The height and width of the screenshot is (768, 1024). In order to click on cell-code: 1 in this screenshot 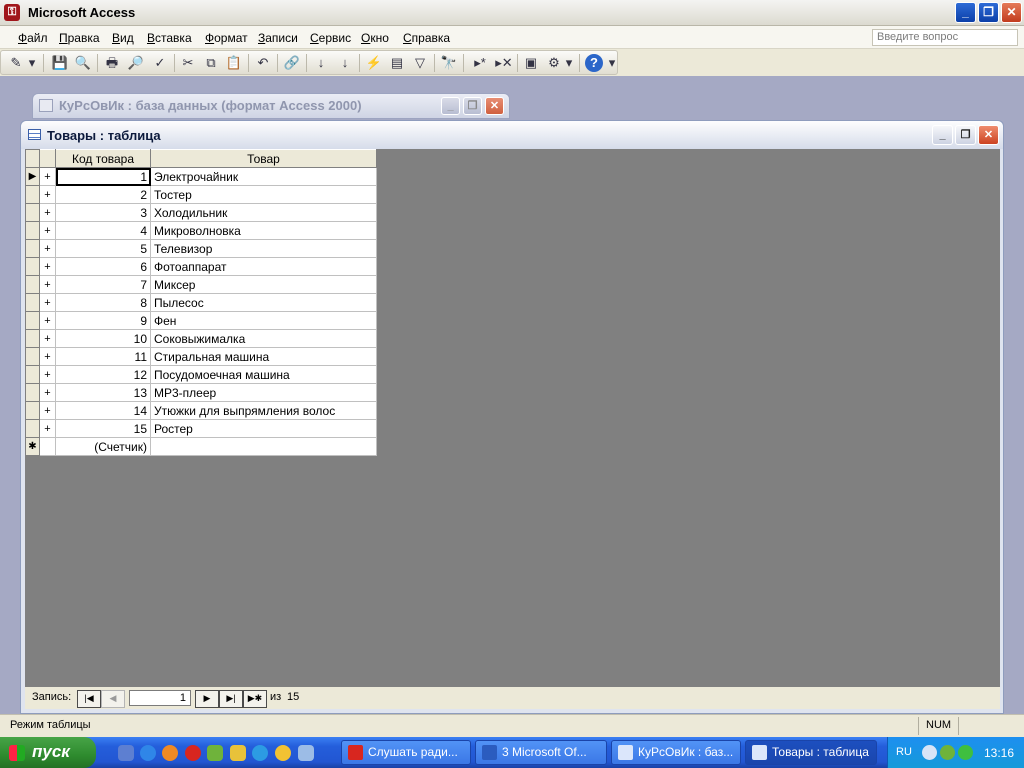, I will do `click(103, 176)`.